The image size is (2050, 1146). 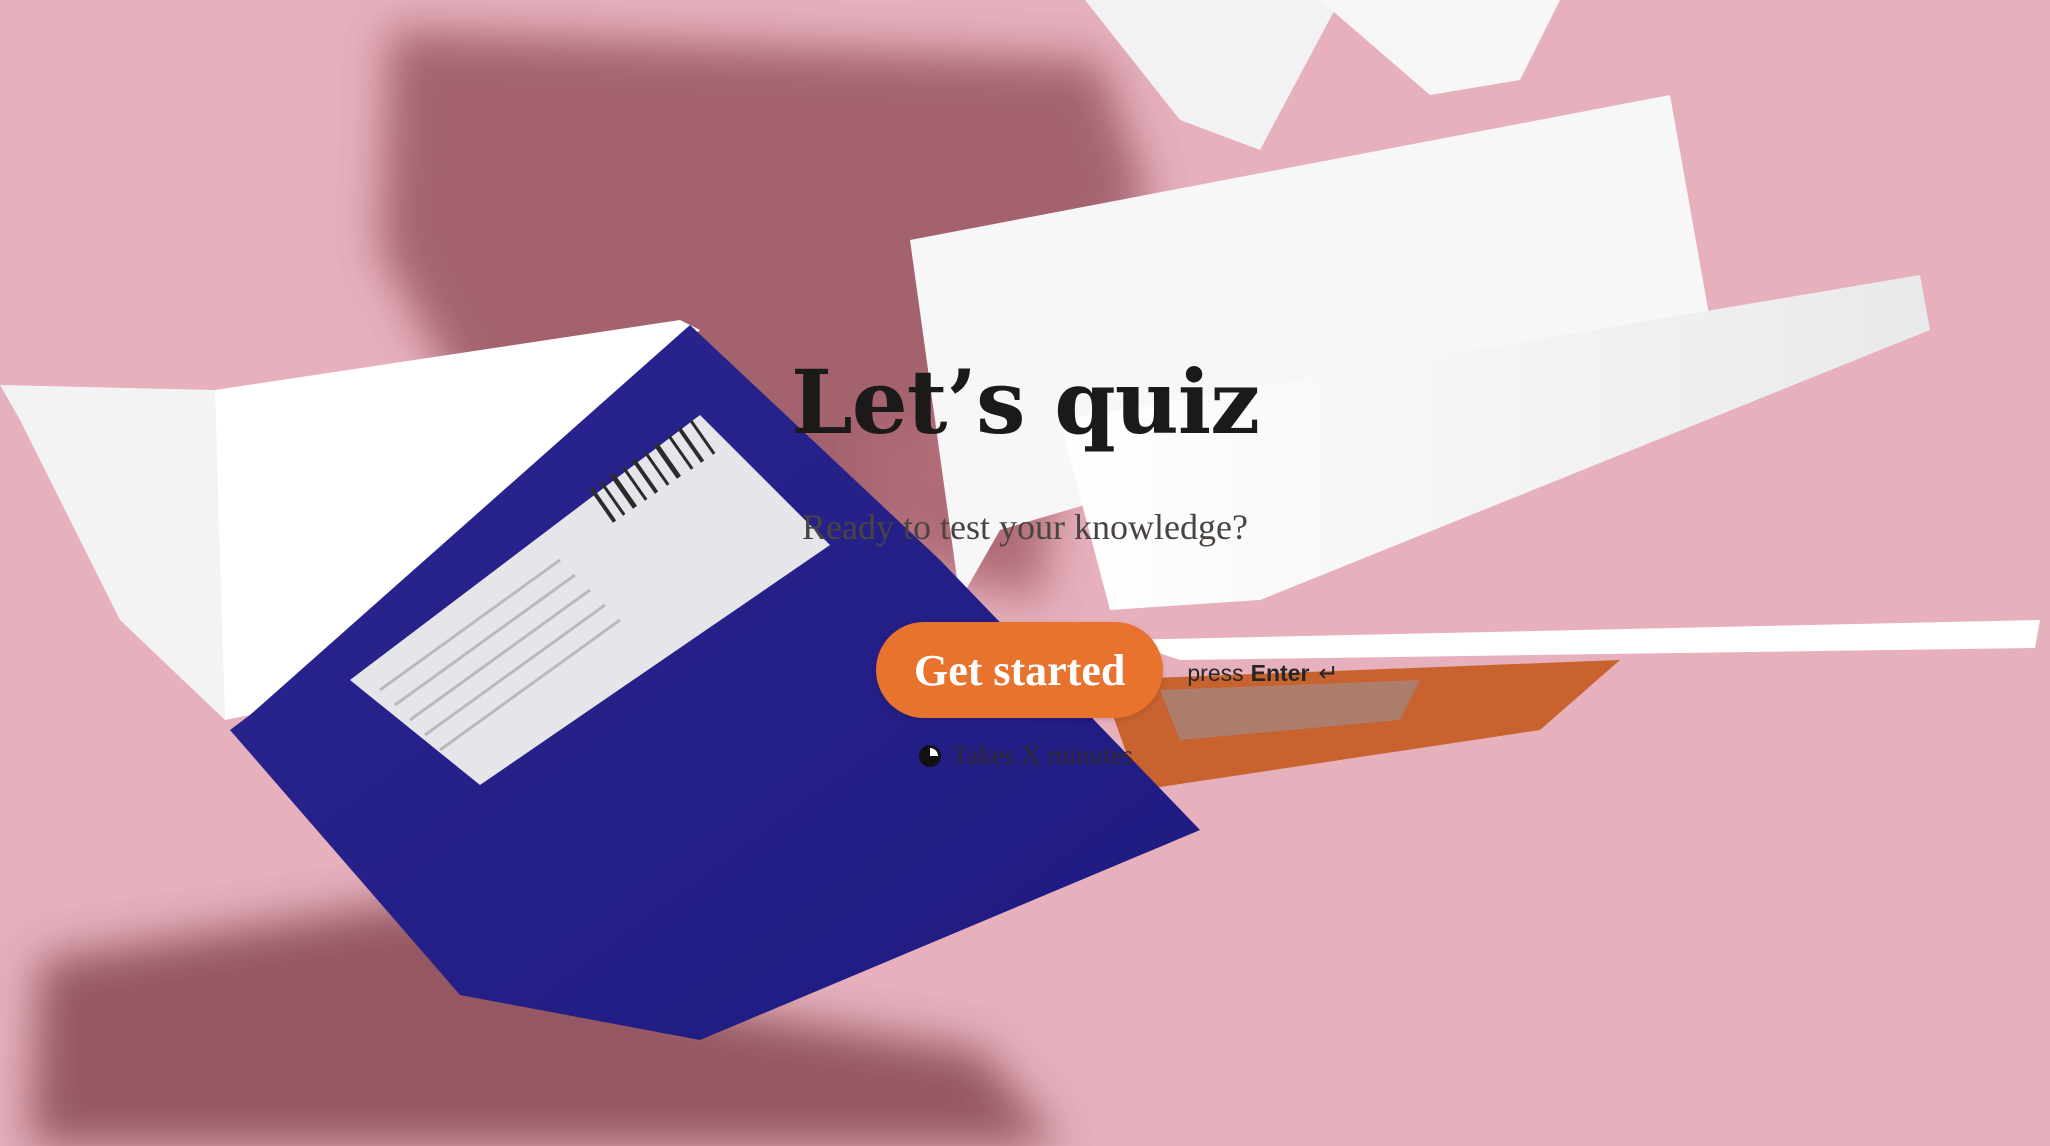 What do you see at coordinates (1280, 672) in the screenshot?
I see `keyboard-hint-key: Enter` at bounding box center [1280, 672].